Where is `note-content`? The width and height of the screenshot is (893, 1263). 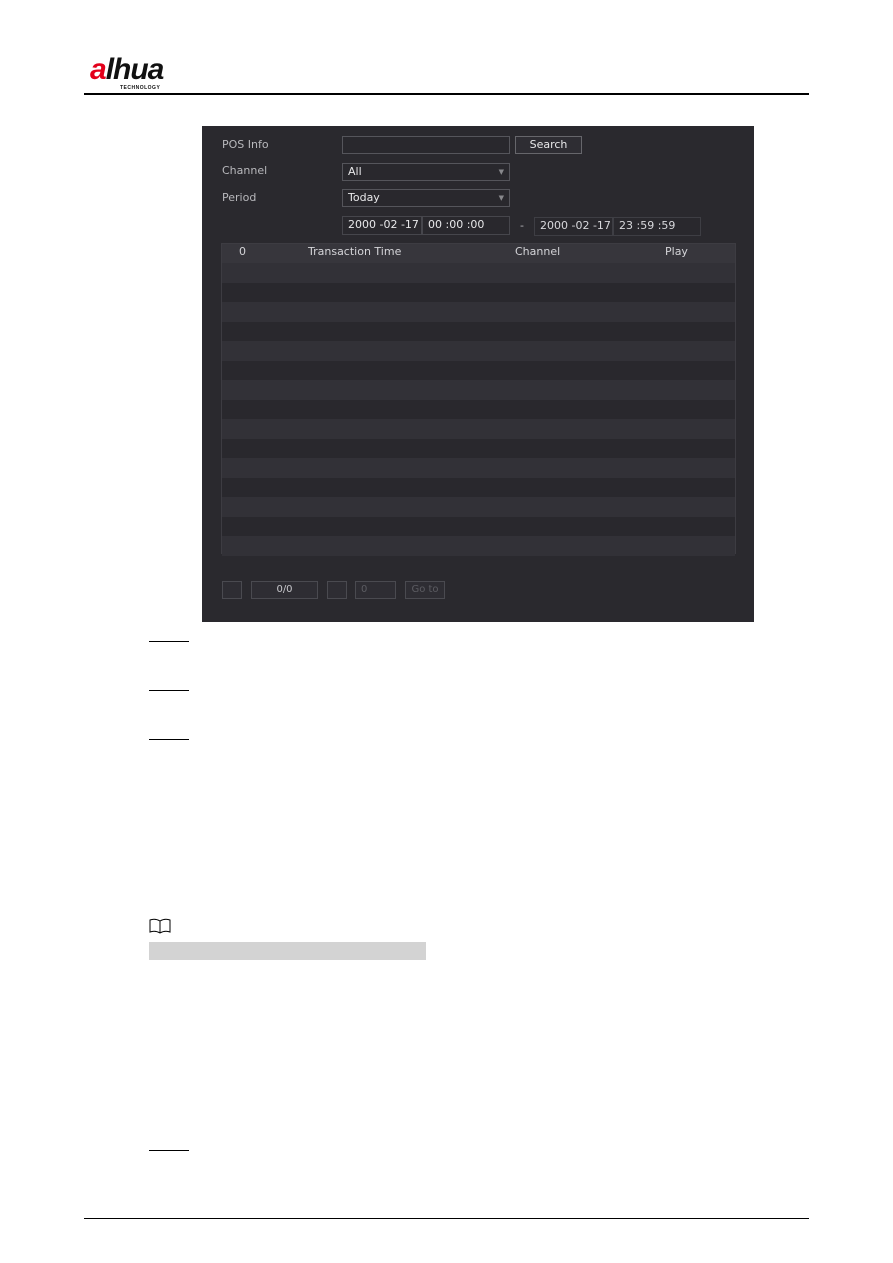 note-content is located at coordinates (287, 951).